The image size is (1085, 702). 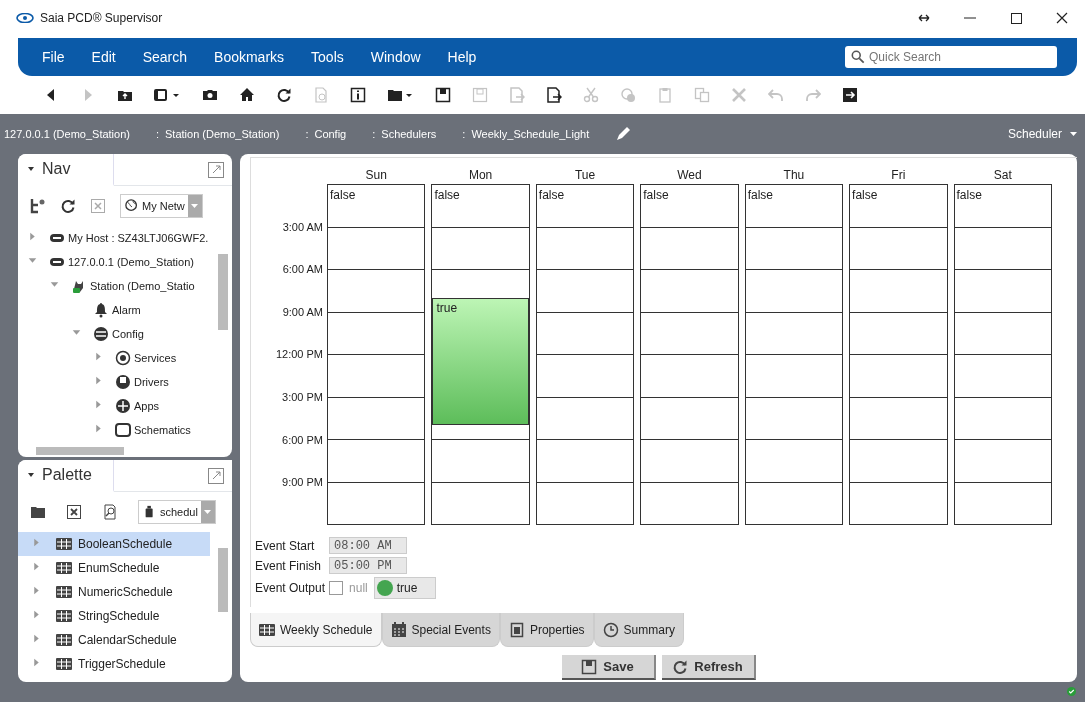 I want to click on database-icon, so click(x=101, y=334).